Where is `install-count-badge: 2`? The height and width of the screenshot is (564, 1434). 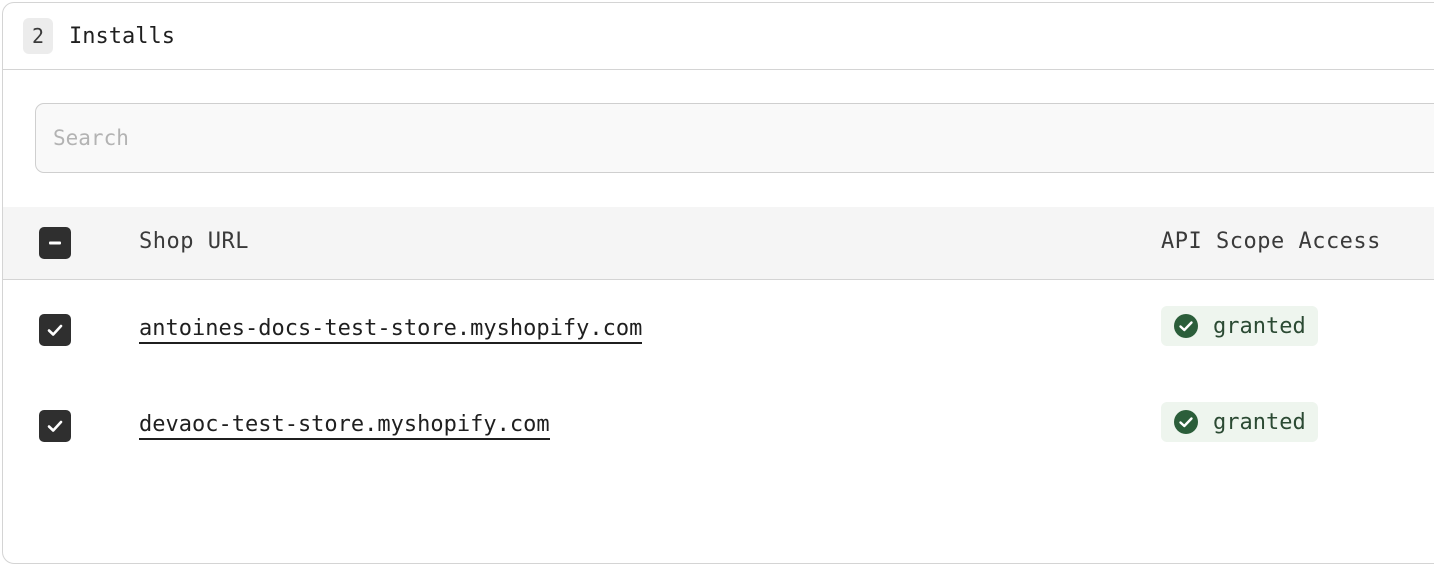 install-count-badge: 2 is located at coordinates (38, 36).